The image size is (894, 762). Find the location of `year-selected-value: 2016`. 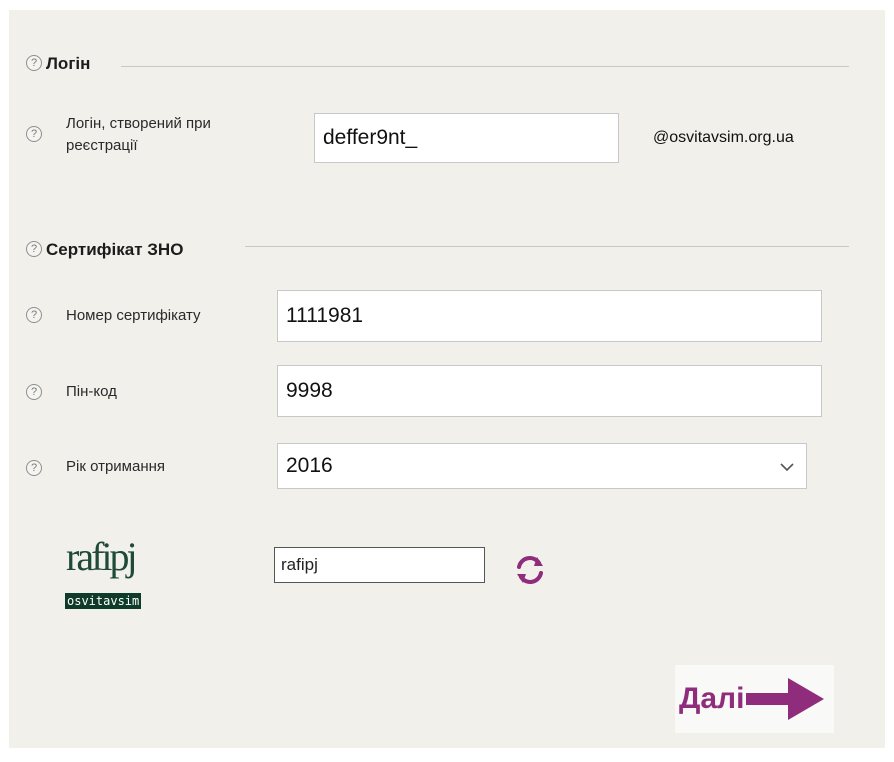

year-selected-value: 2016 is located at coordinates (309, 465).